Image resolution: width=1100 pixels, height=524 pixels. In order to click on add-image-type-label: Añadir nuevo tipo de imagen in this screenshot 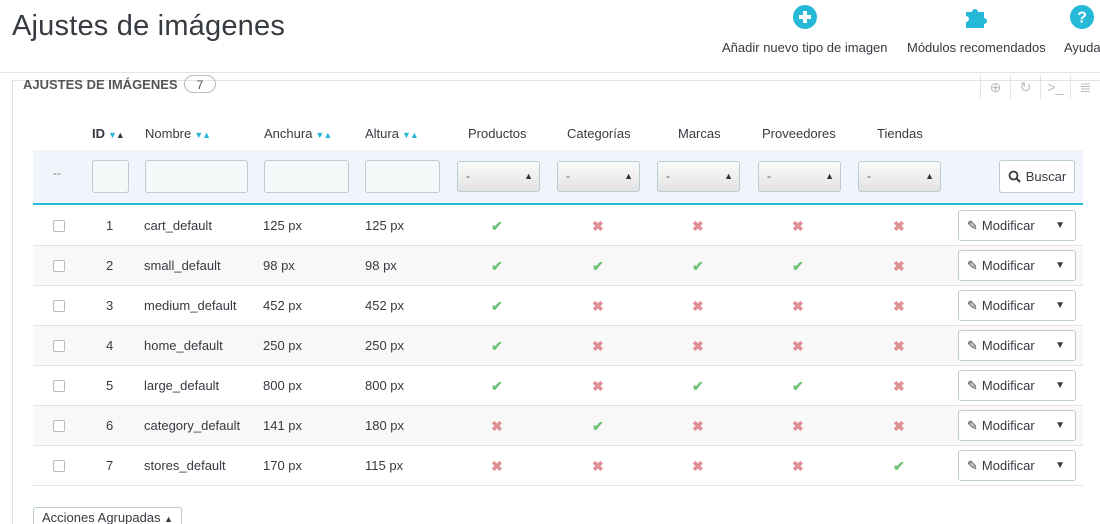, I will do `click(805, 47)`.